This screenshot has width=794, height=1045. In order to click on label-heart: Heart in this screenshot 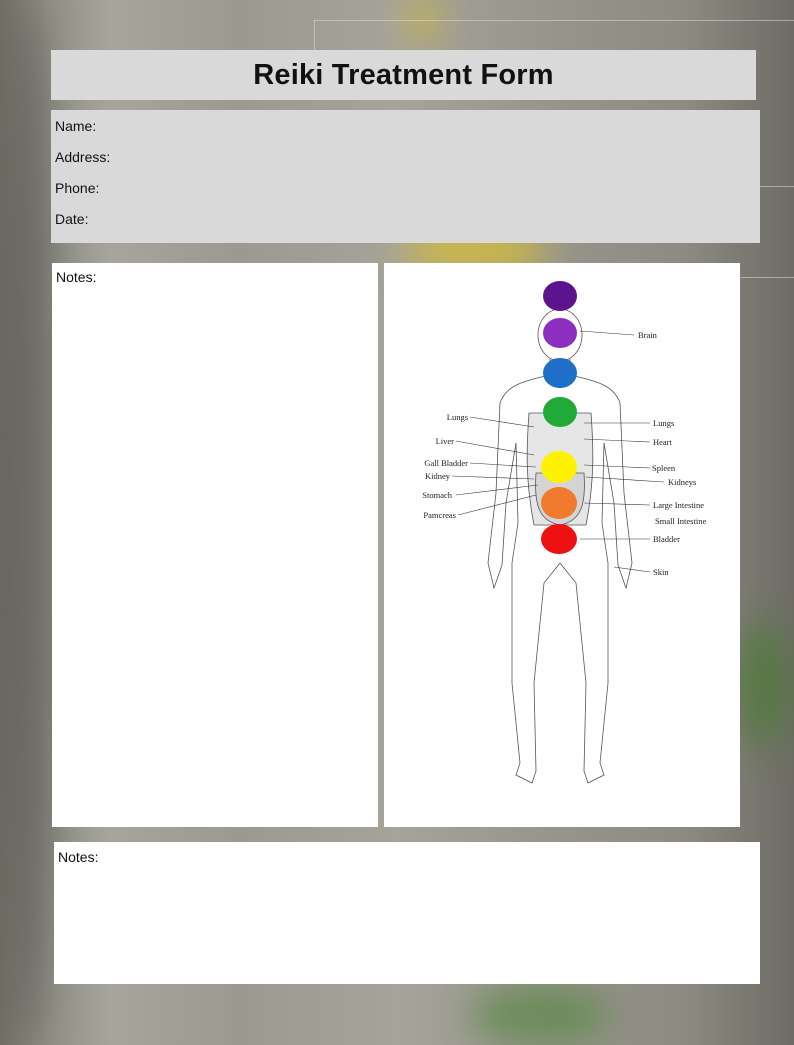, I will do `click(663, 442)`.